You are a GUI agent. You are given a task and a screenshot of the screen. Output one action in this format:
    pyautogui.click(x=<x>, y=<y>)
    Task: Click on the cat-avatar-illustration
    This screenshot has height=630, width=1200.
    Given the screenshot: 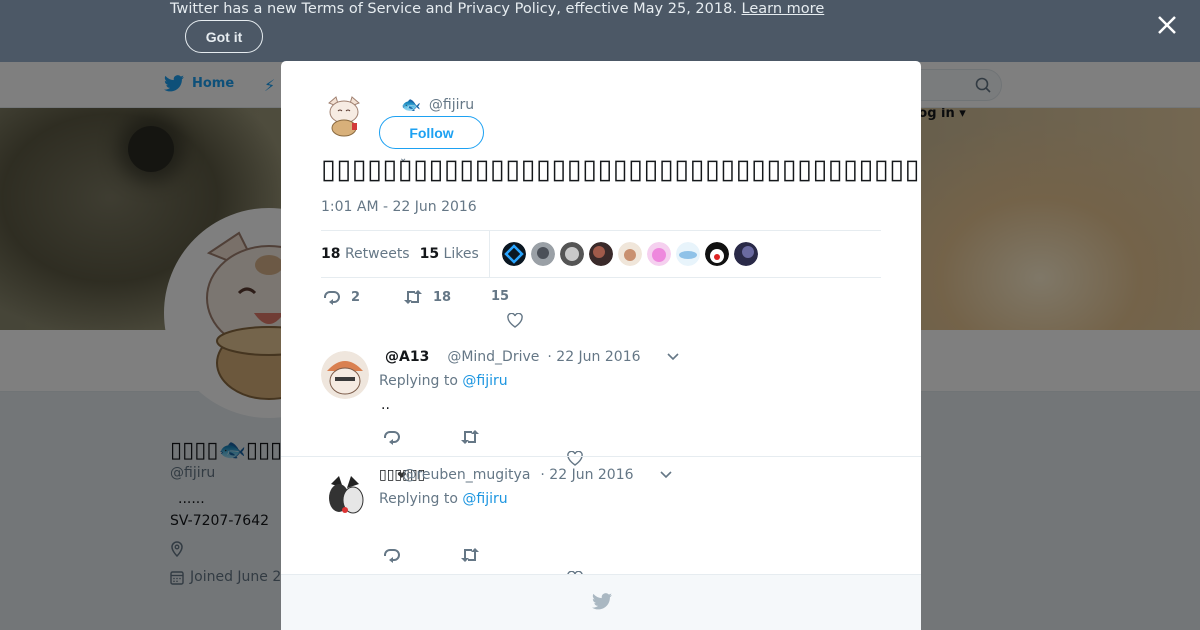 What is the action you would take?
    pyautogui.click(x=344, y=116)
    